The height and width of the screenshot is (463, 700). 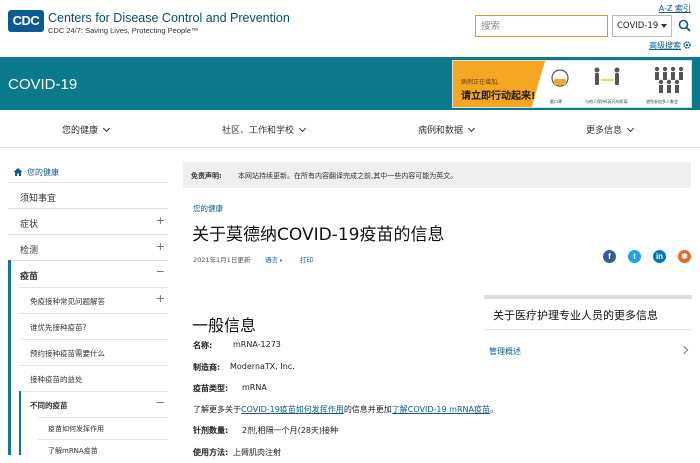 I want to click on breadcrumb: 您的健康, so click(x=208, y=208).